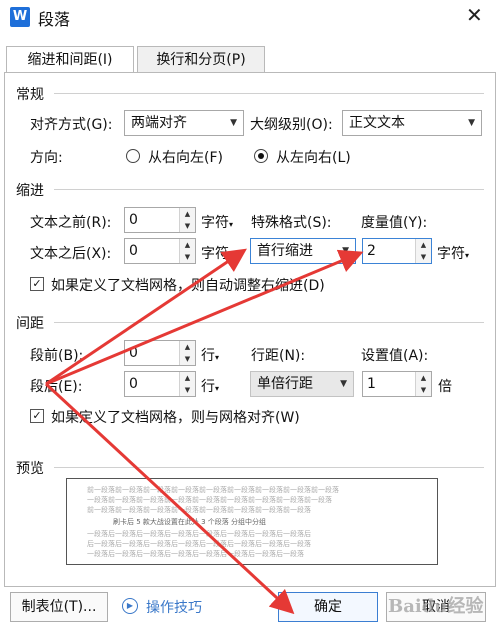  Describe the element at coordinates (185, 157) in the screenshot. I see `rtl-radio-label: 从右向左(F)` at that location.